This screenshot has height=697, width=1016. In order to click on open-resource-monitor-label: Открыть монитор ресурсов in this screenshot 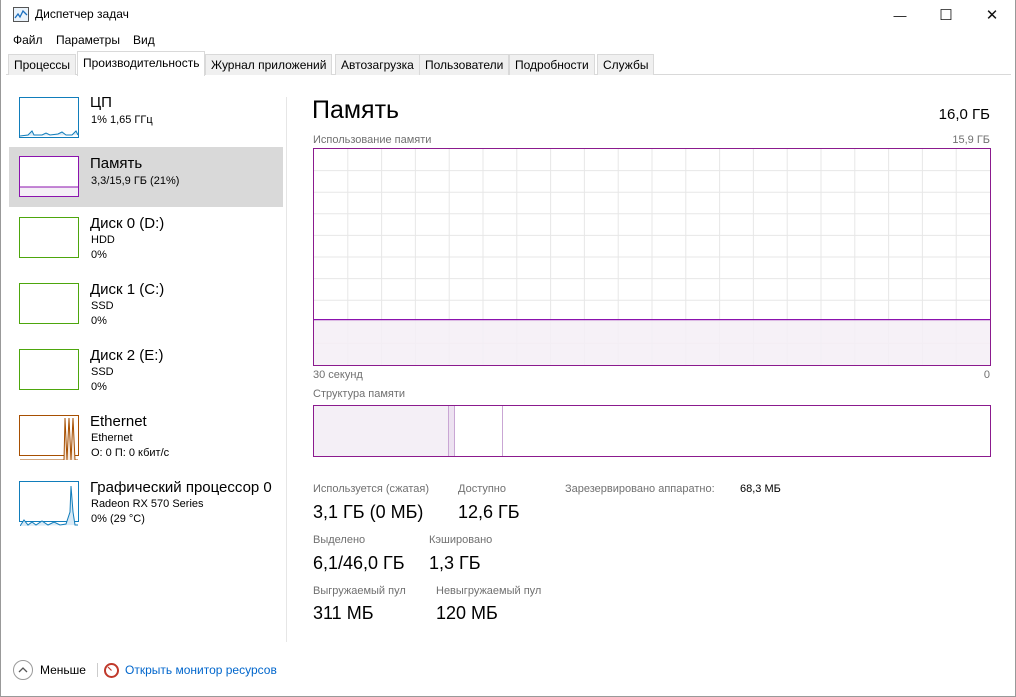, I will do `click(201, 670)`.